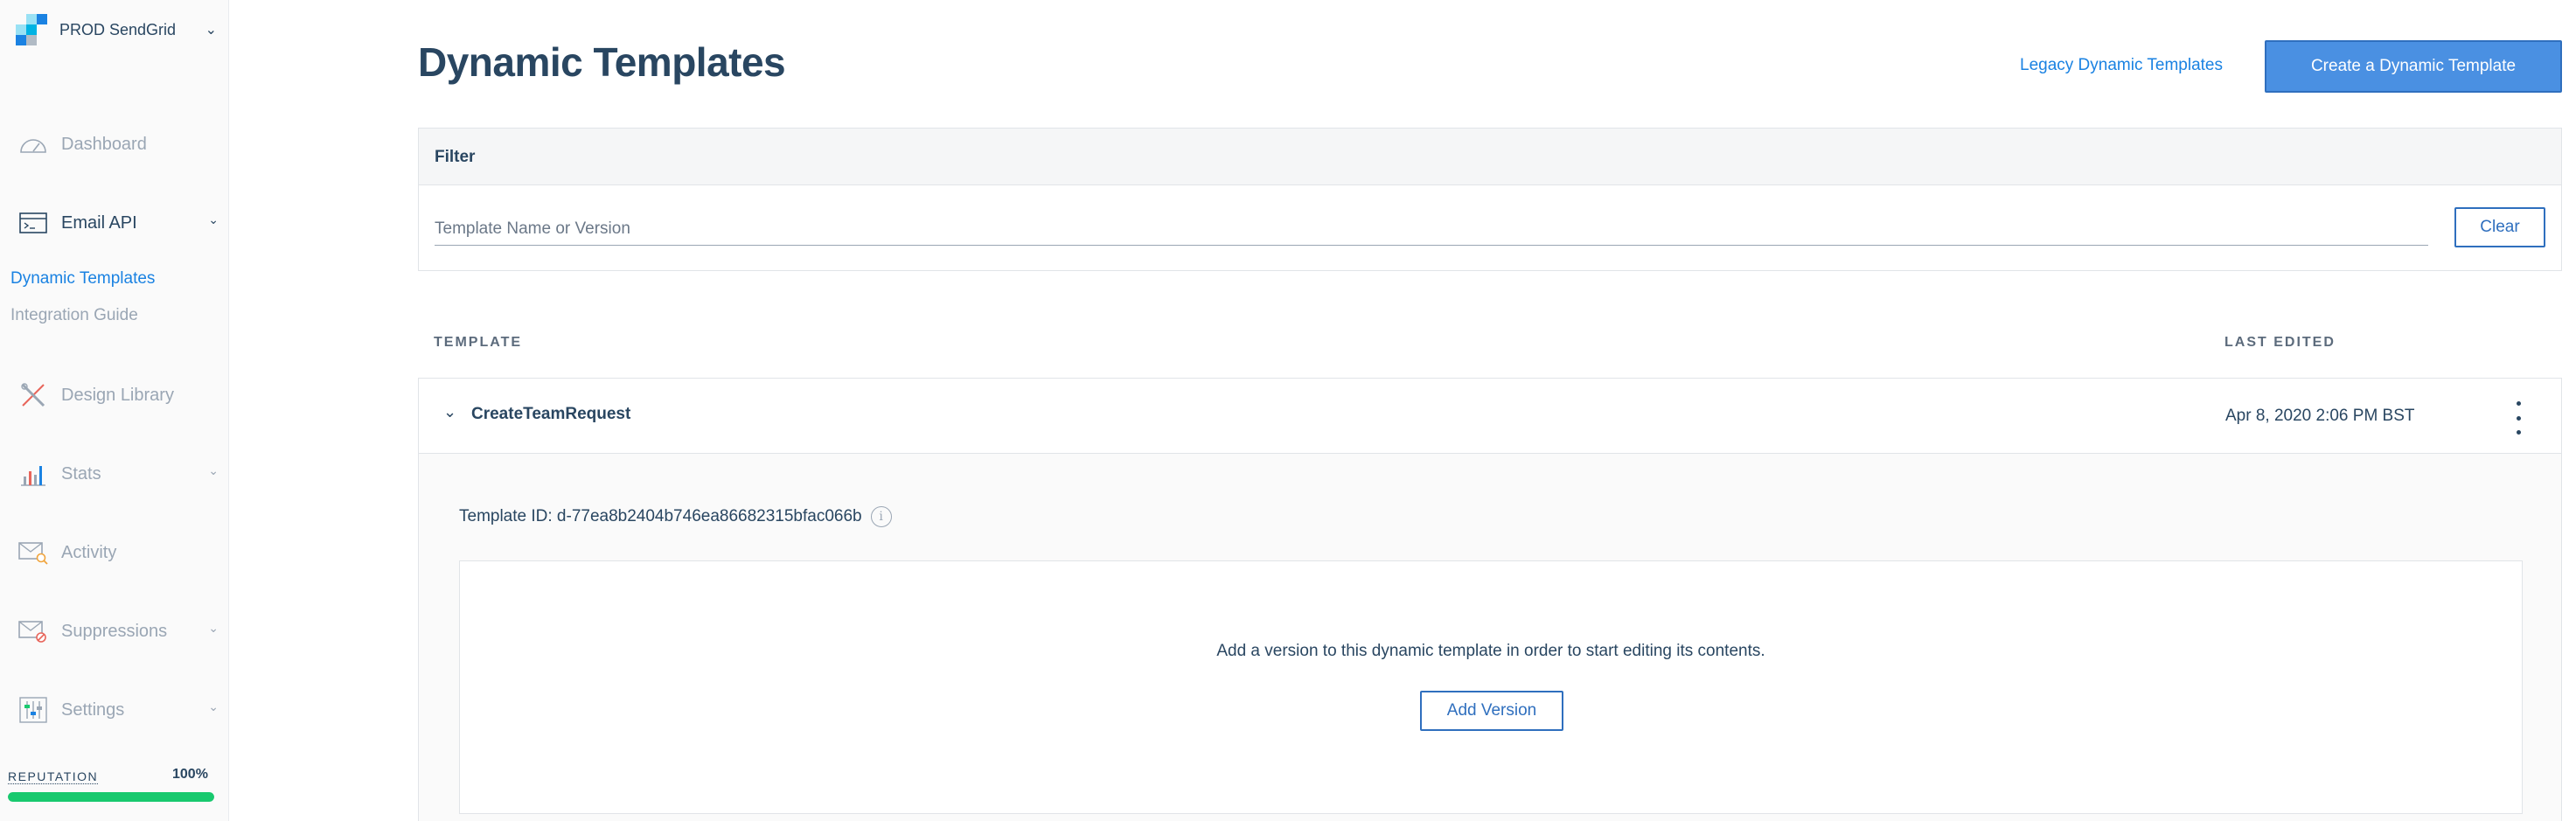 The image size is (2576, 821). Describe the element at coordinates (104, 144) in the screenshot. I see `sidebar-item-label: Dashboard` at that location.